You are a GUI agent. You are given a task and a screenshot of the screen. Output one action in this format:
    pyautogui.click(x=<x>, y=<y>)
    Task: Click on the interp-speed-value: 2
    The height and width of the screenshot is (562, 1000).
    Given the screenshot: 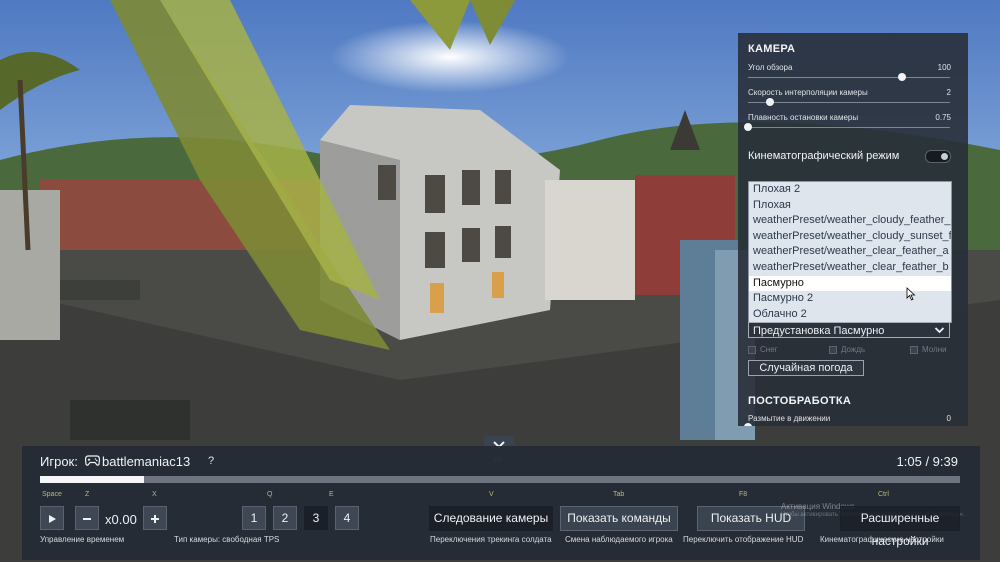 What is the action you would take?
    pyautogui.click(x=948, y=92)
    